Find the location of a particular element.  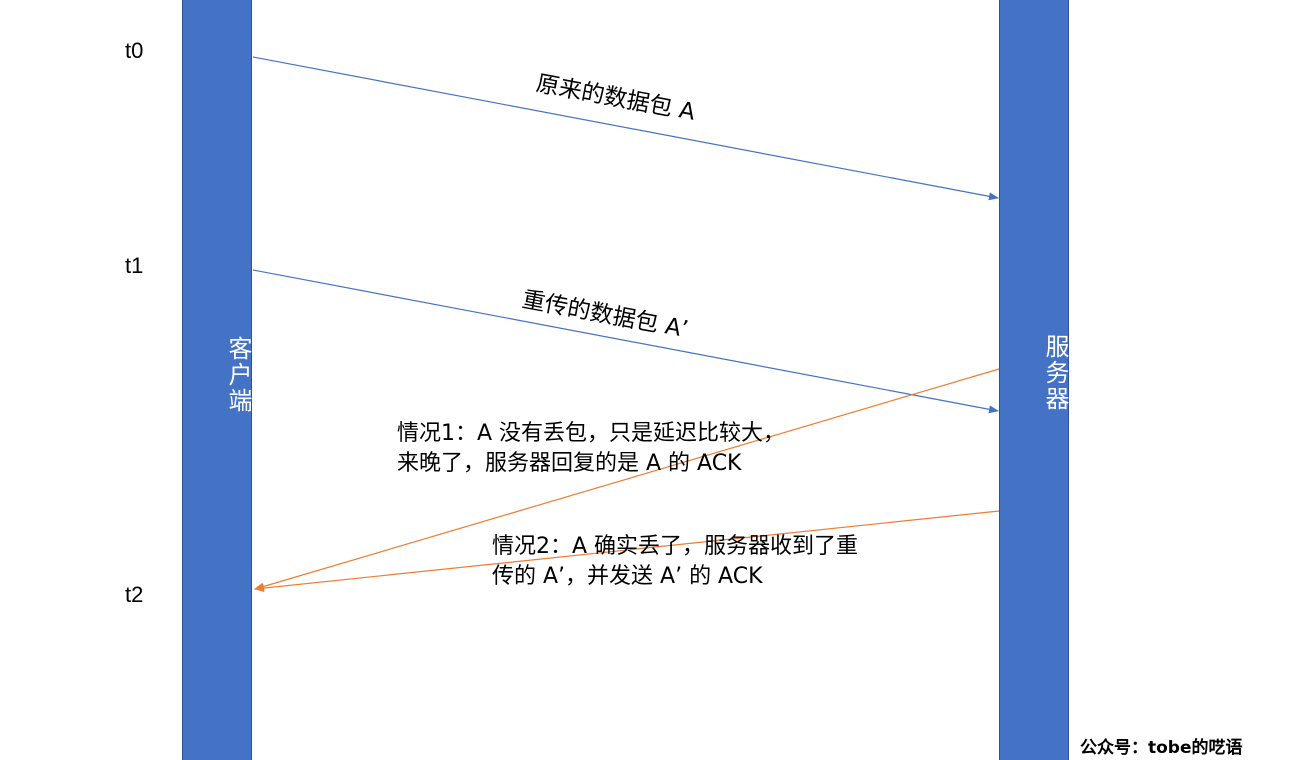

watermark-text: 公众号：tobe的呓语 is located at coordinates (1161, 748).